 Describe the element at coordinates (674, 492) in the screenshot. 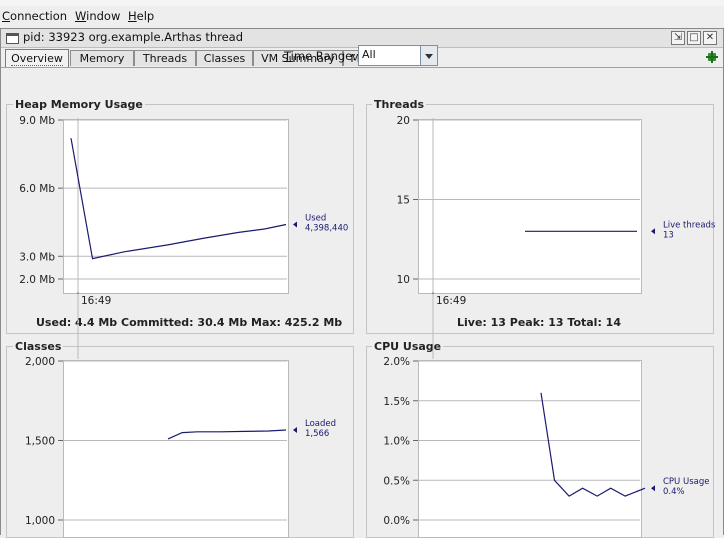

I see `legend-value: 0.4%` at that location.